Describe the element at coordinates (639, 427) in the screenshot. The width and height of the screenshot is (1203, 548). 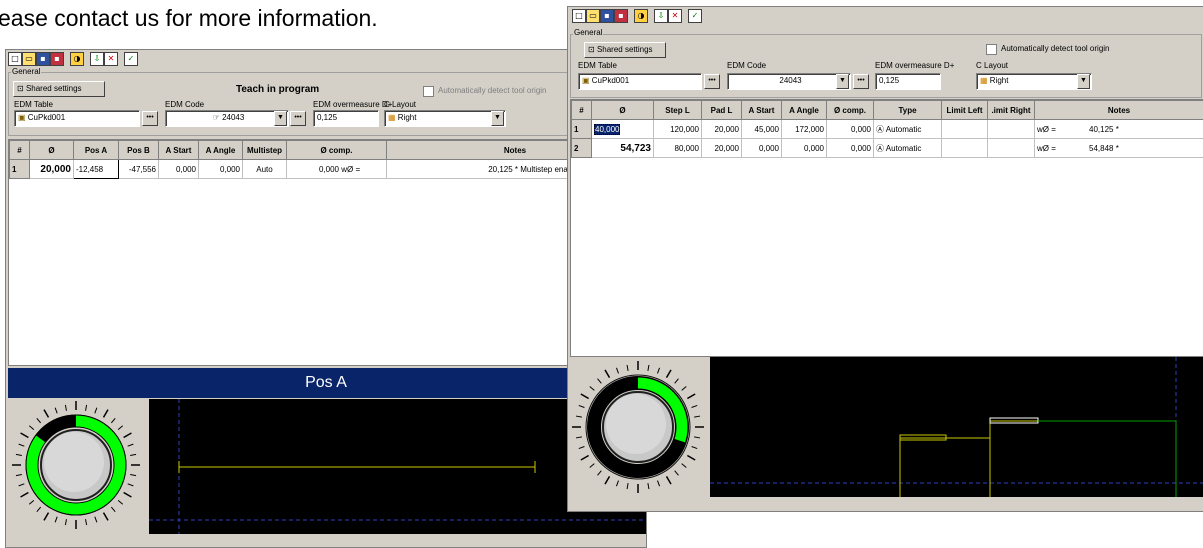
I see `right-dial` at that location.